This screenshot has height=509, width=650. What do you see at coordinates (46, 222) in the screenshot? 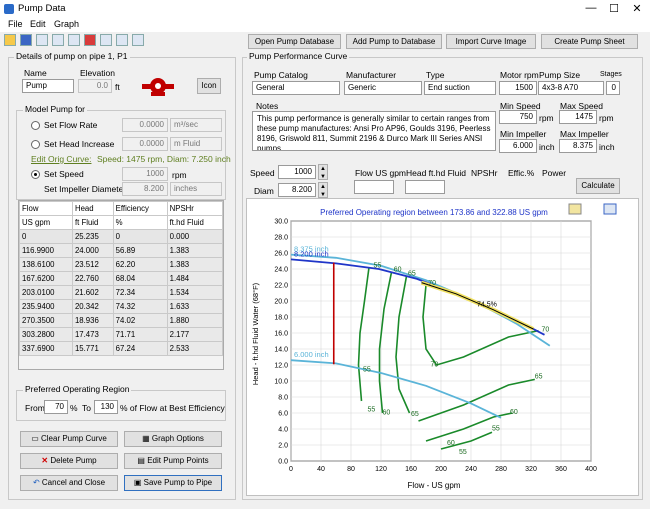
I see `unit-flow-select: US gpm` at bounding box center [46, 222].